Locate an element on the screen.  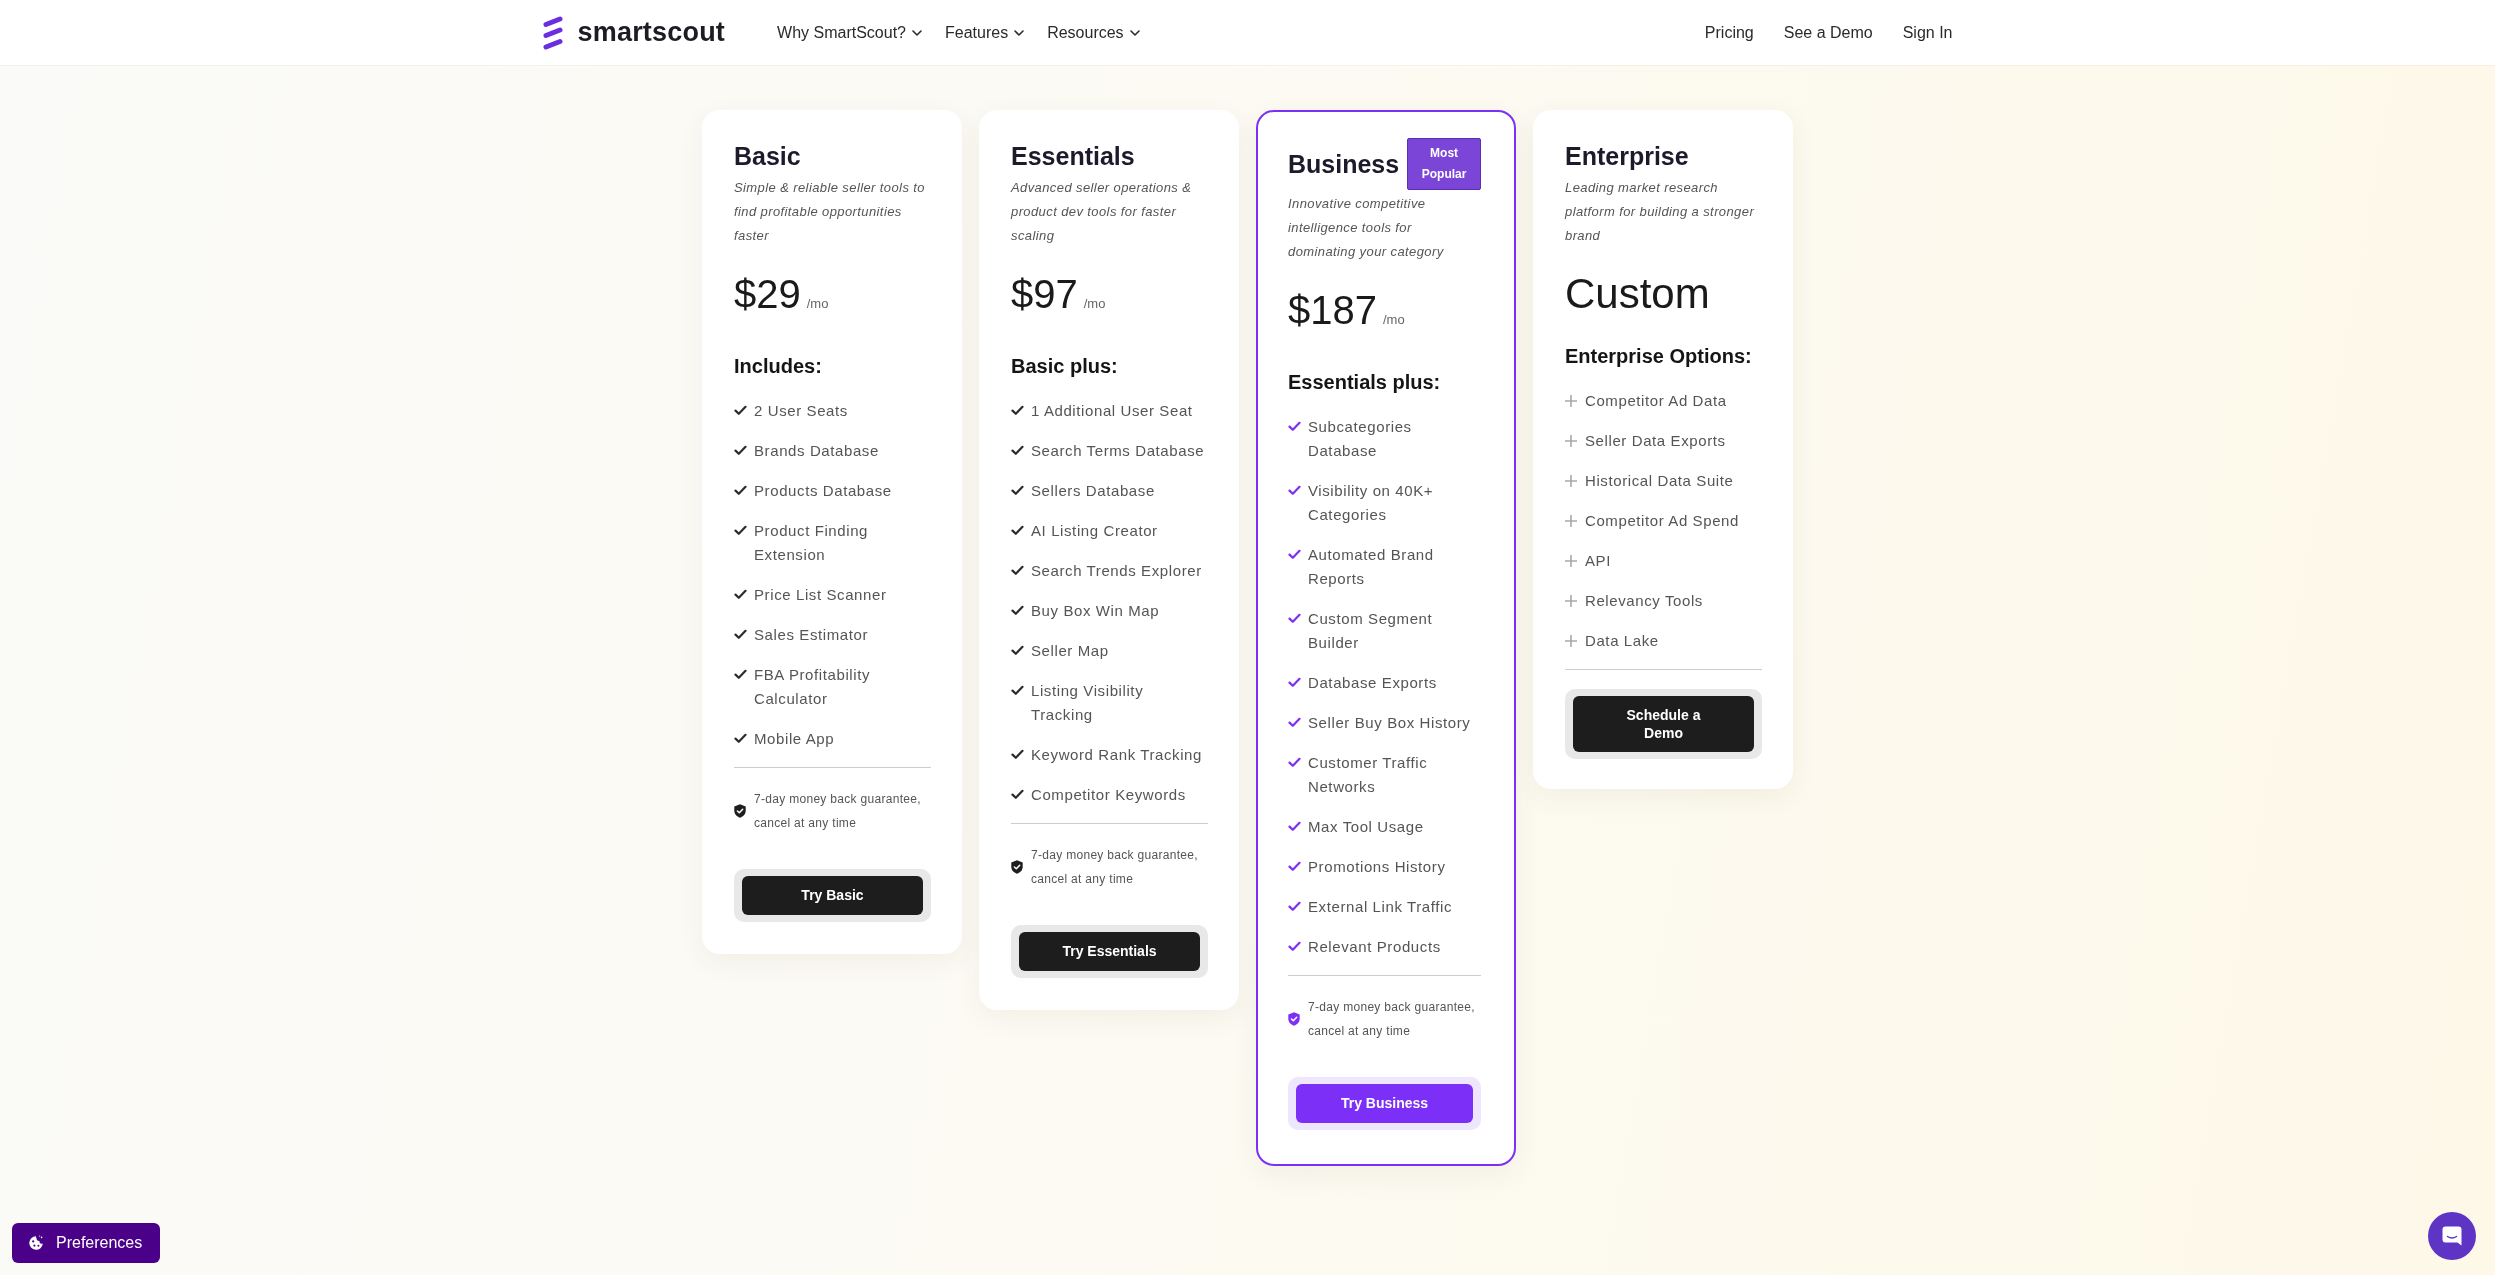
feature-text: Price List Scanner is located at coordinates (820, 595).